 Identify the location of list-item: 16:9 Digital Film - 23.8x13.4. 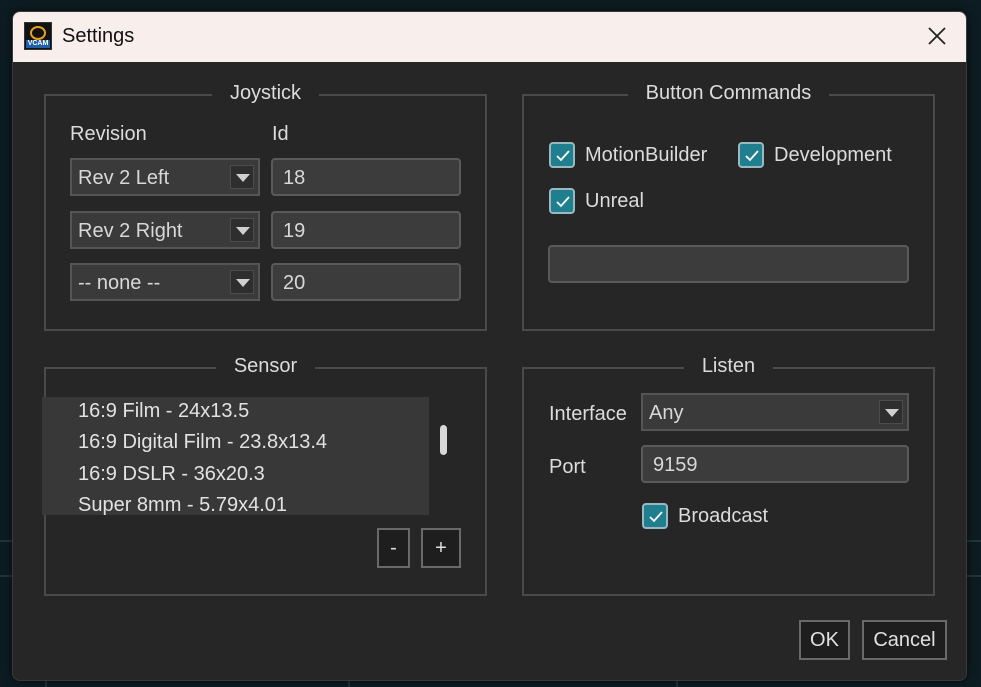
(202, 442).